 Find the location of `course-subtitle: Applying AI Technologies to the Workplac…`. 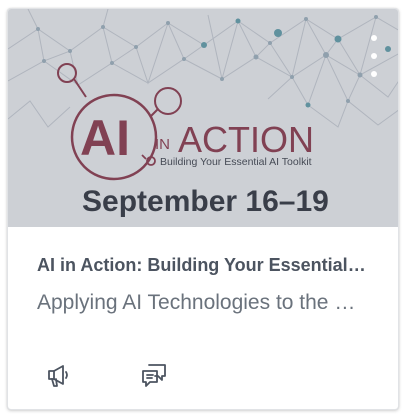

course-subtitle: Applying AI Technologies to the Workplac… is located at coordinates (202, 302).